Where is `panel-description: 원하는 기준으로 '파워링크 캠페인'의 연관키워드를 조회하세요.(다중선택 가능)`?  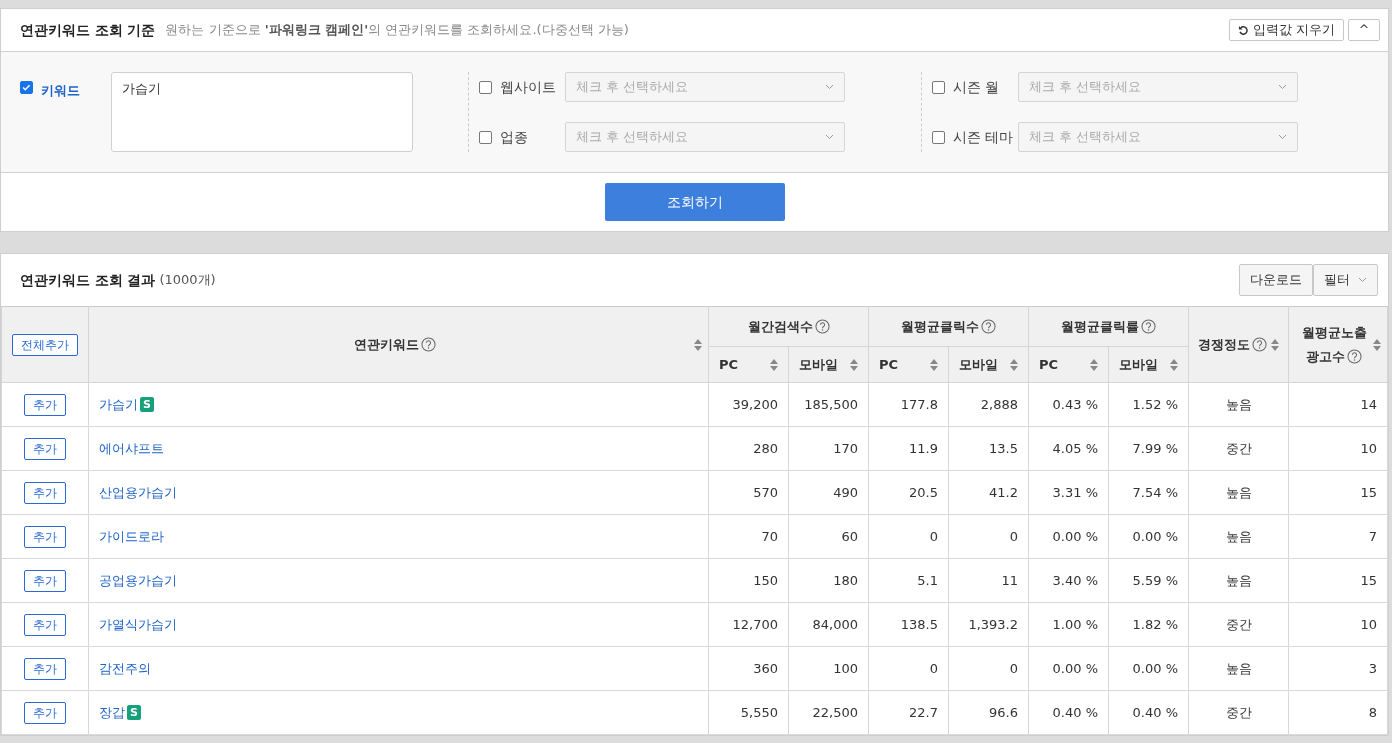 panel-description: 원하는 기준으로 '파워링크 캠페인'의 연관키워드를 조회하세요.(다중선택 가능) is located at coordinates (397, 30).